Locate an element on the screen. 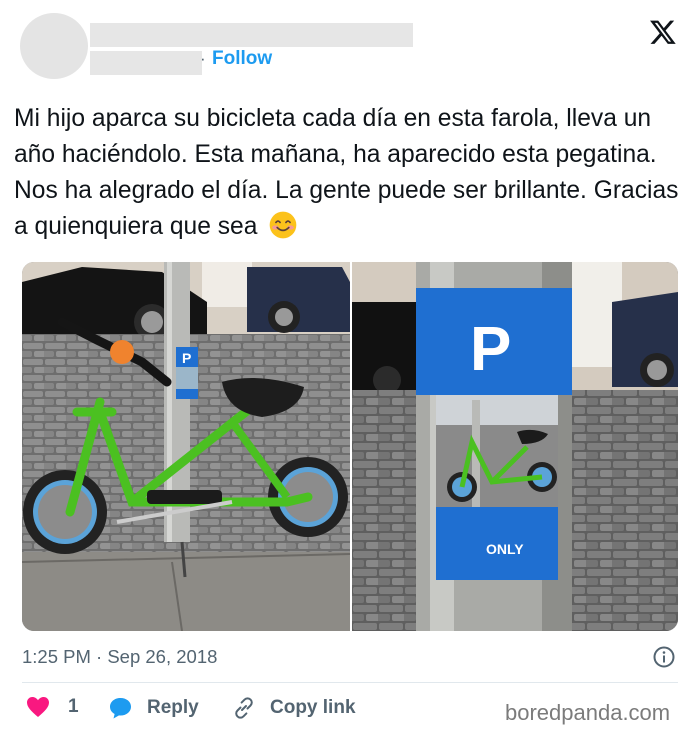 The image size is (700, 734). reply-bubble-icon is located at coordinates (120, 708).